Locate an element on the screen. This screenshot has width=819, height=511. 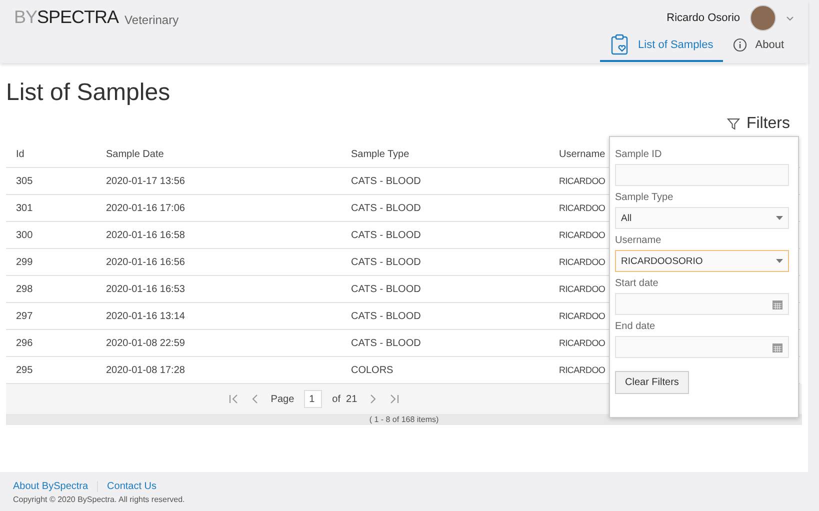
column-header: Id is located at coordinates (51, 154).